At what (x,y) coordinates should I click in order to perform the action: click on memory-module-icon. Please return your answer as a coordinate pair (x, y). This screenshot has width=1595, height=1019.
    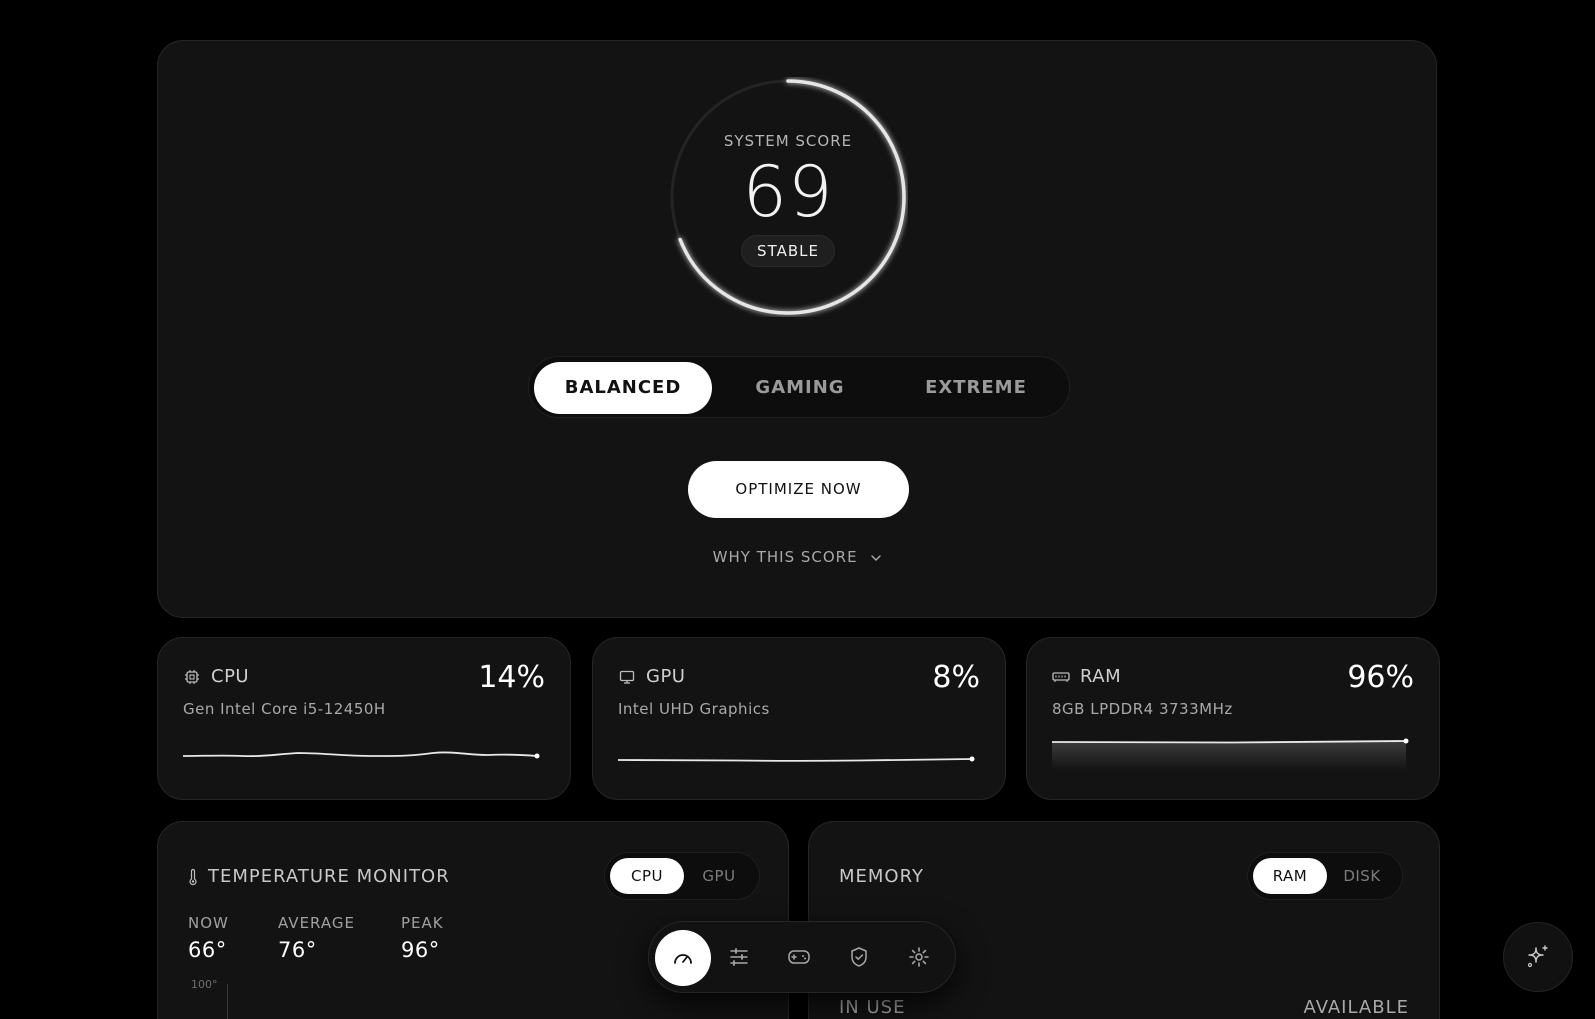
    Looking at the image, I should click on (1061, 677).